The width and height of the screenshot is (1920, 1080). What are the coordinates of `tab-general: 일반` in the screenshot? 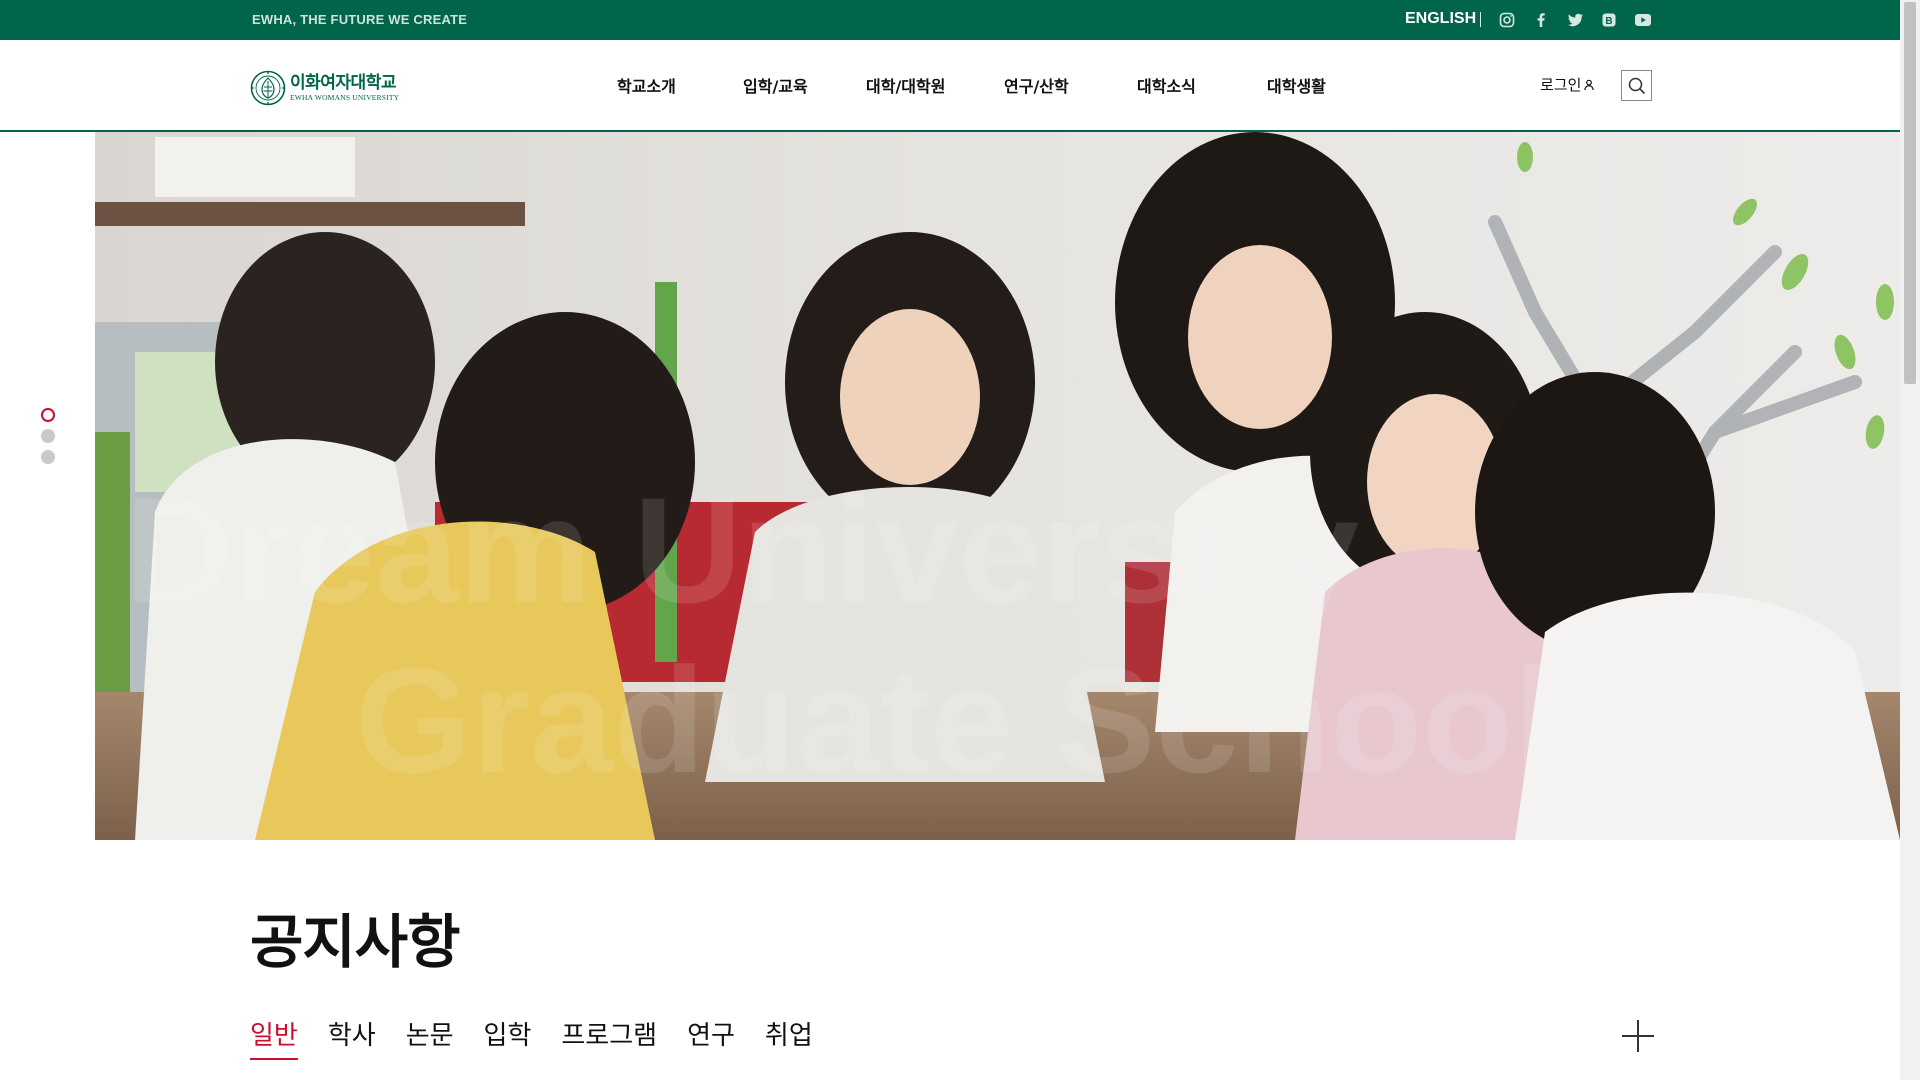 It's located at (274, 1037).